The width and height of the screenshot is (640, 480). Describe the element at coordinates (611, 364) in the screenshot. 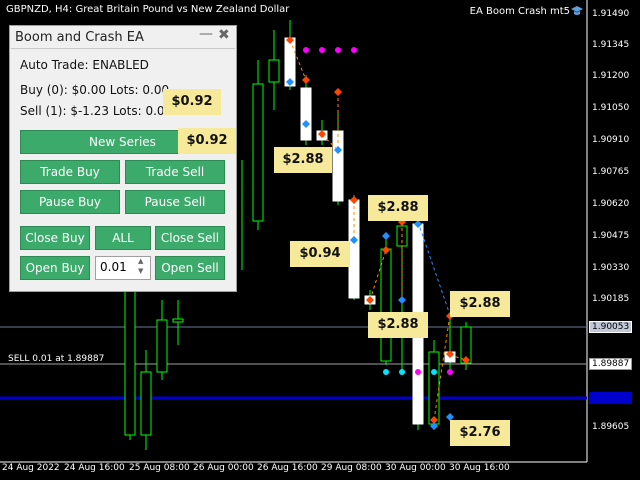

I see `sell-price-tag: 1.89887` at that location.